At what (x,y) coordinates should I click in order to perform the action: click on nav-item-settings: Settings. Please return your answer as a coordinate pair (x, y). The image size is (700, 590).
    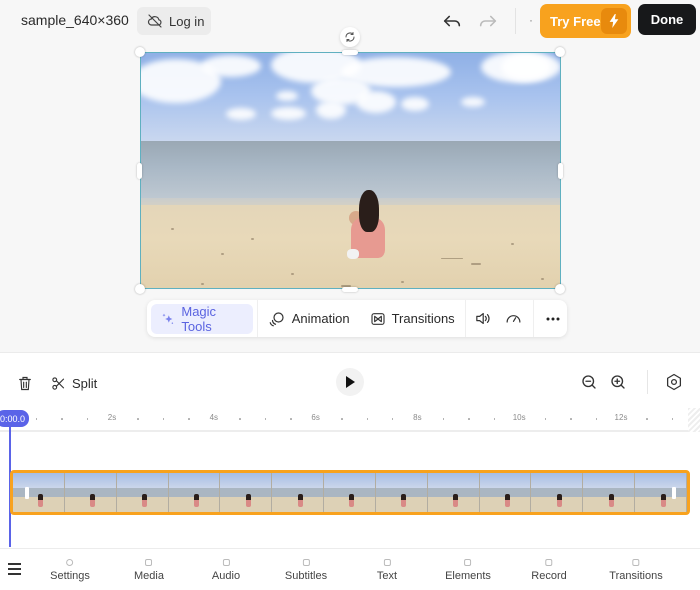
    Looking at the image, I should click on (70, 570).